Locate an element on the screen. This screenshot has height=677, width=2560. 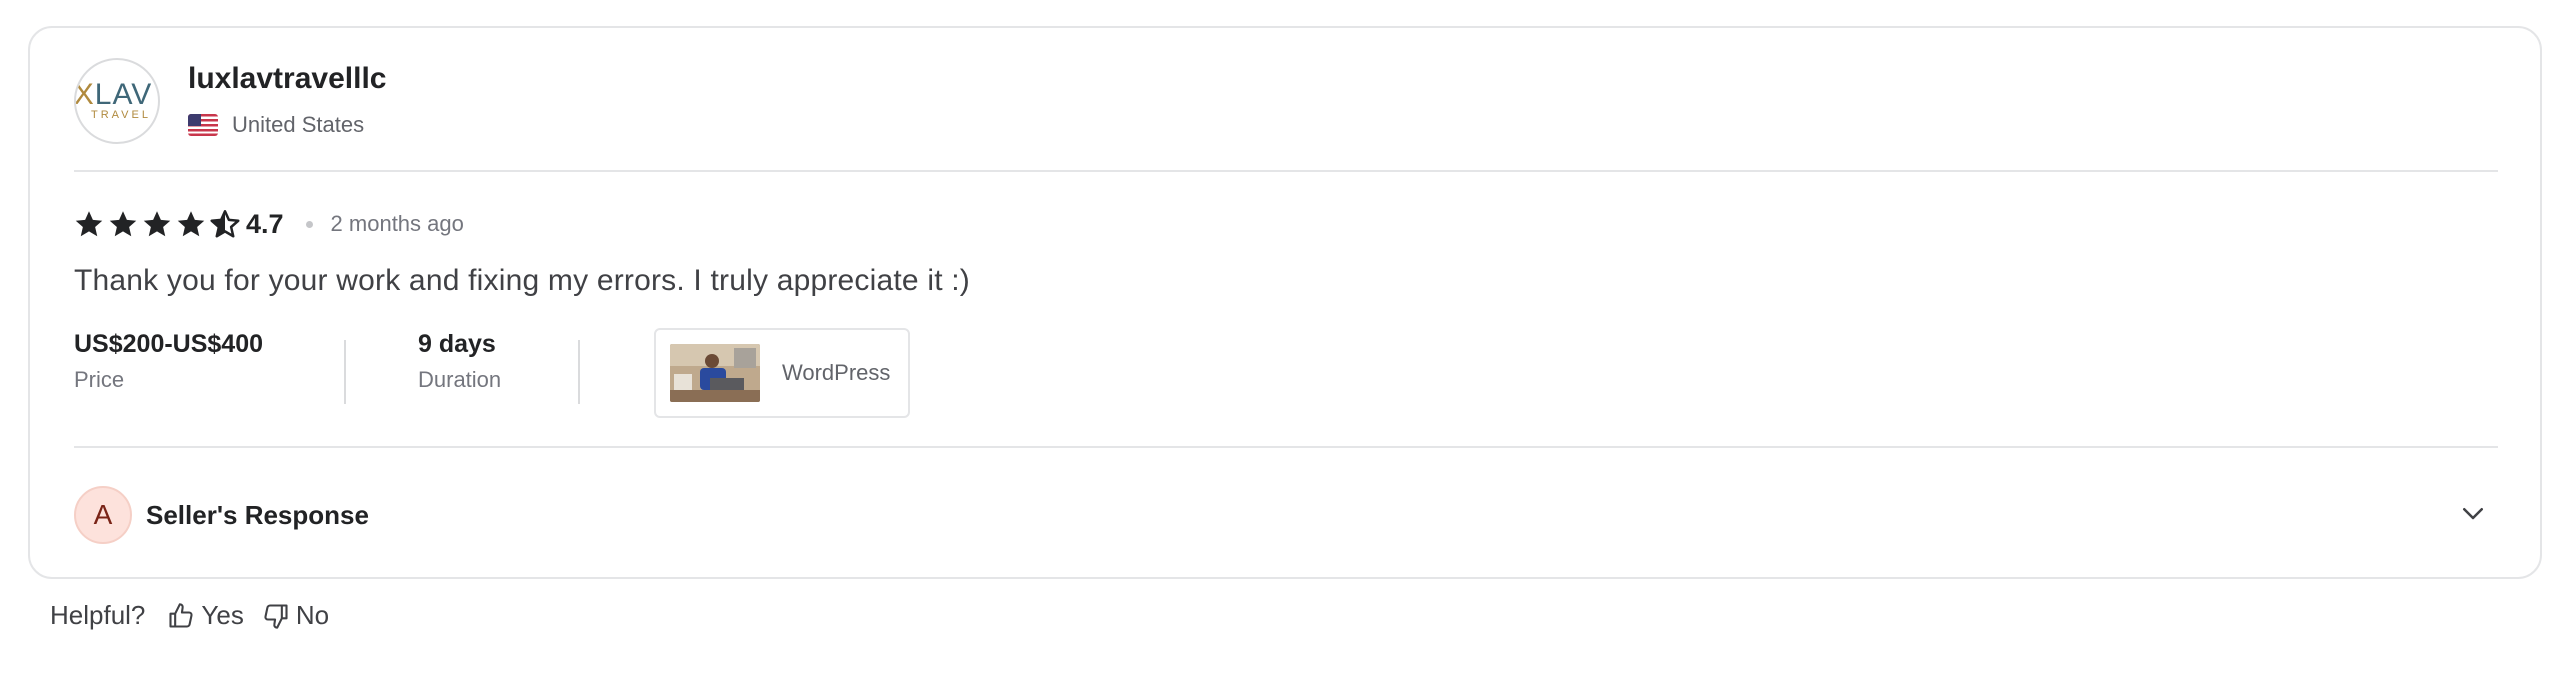
country-name: United States is located at coordinates (298, 124).